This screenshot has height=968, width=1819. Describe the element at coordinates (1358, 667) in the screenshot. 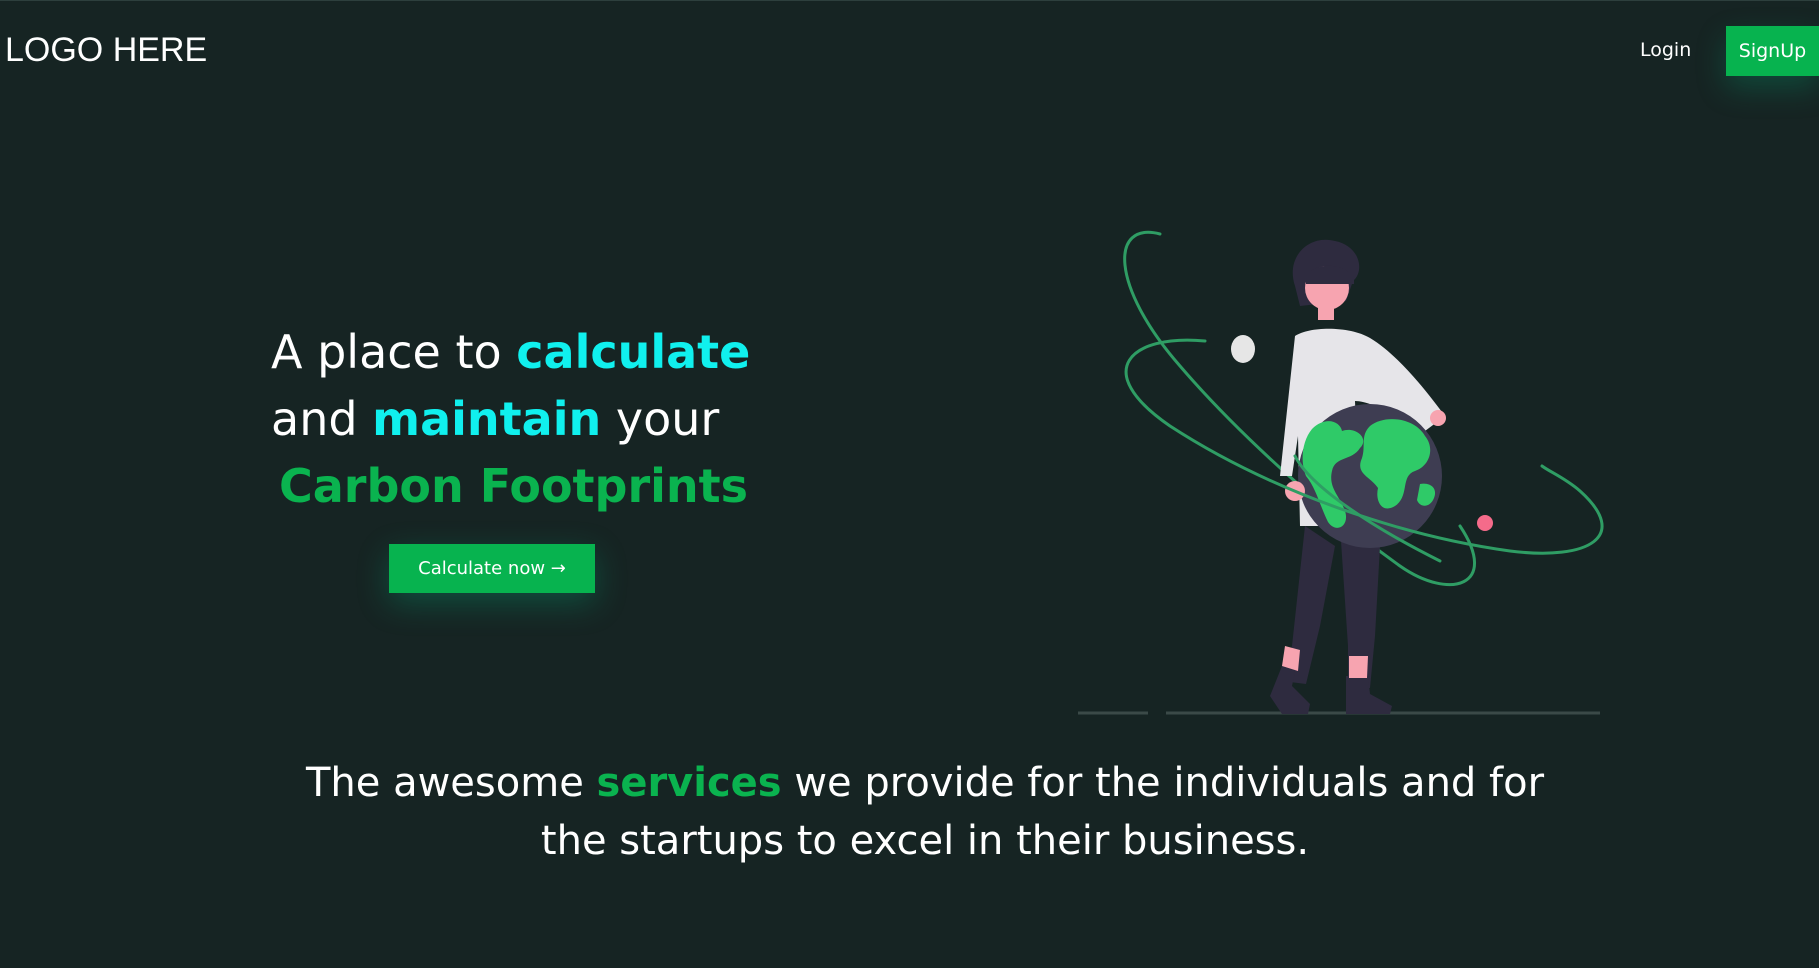

I see `right-ankle` at that location.